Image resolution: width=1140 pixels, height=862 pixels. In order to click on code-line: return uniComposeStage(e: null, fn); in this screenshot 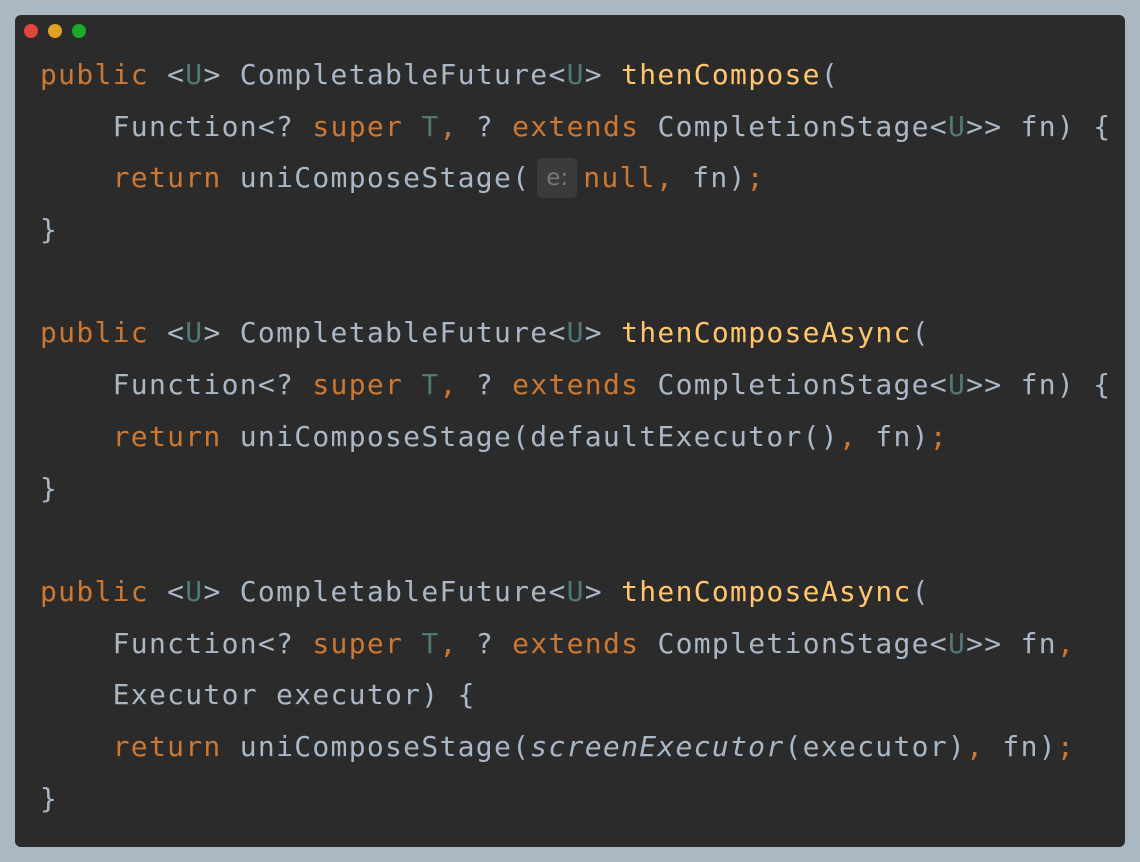, I will do `click(575, 178)`.